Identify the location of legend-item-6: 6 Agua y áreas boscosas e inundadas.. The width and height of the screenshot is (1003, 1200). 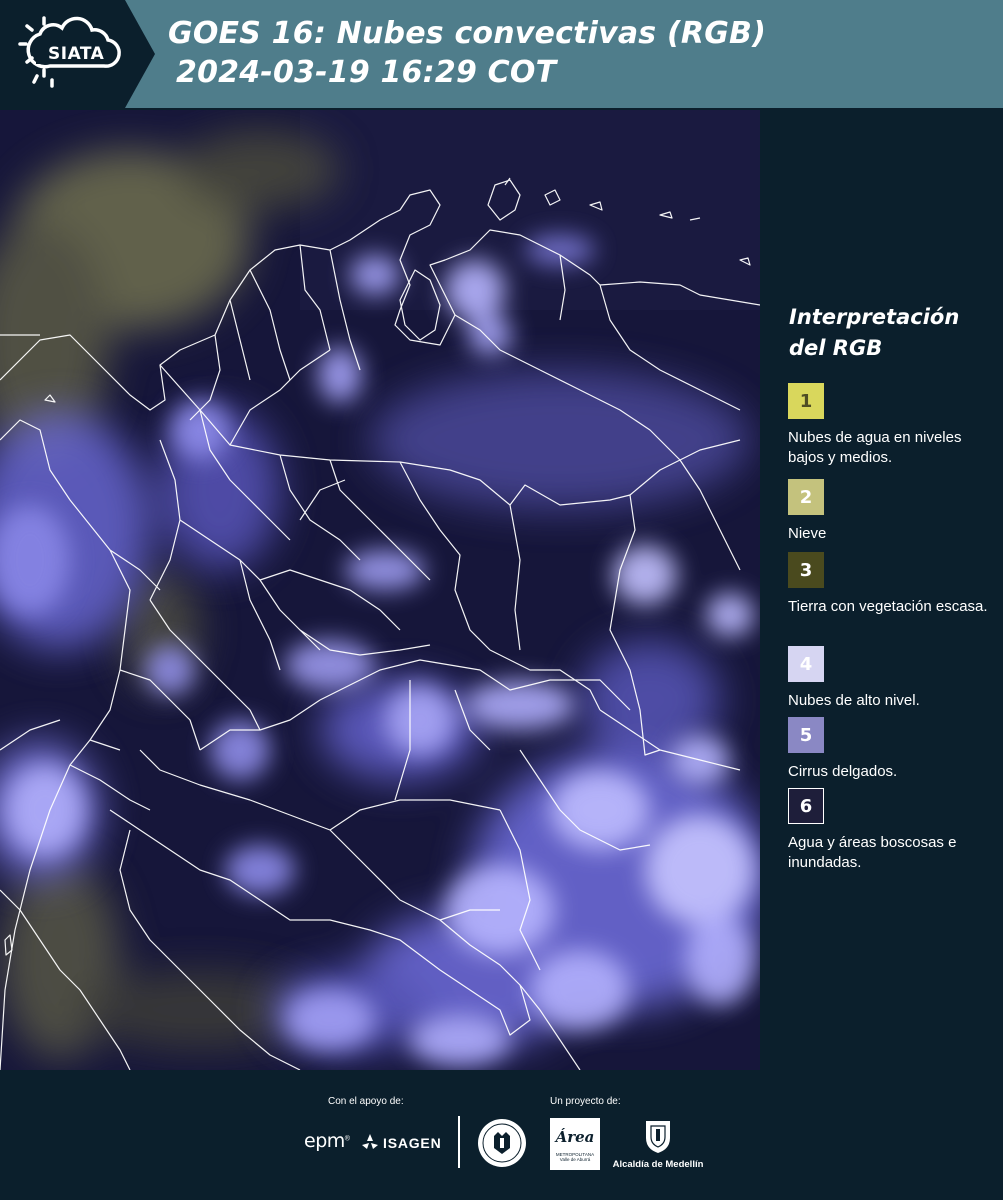
(893, 830).